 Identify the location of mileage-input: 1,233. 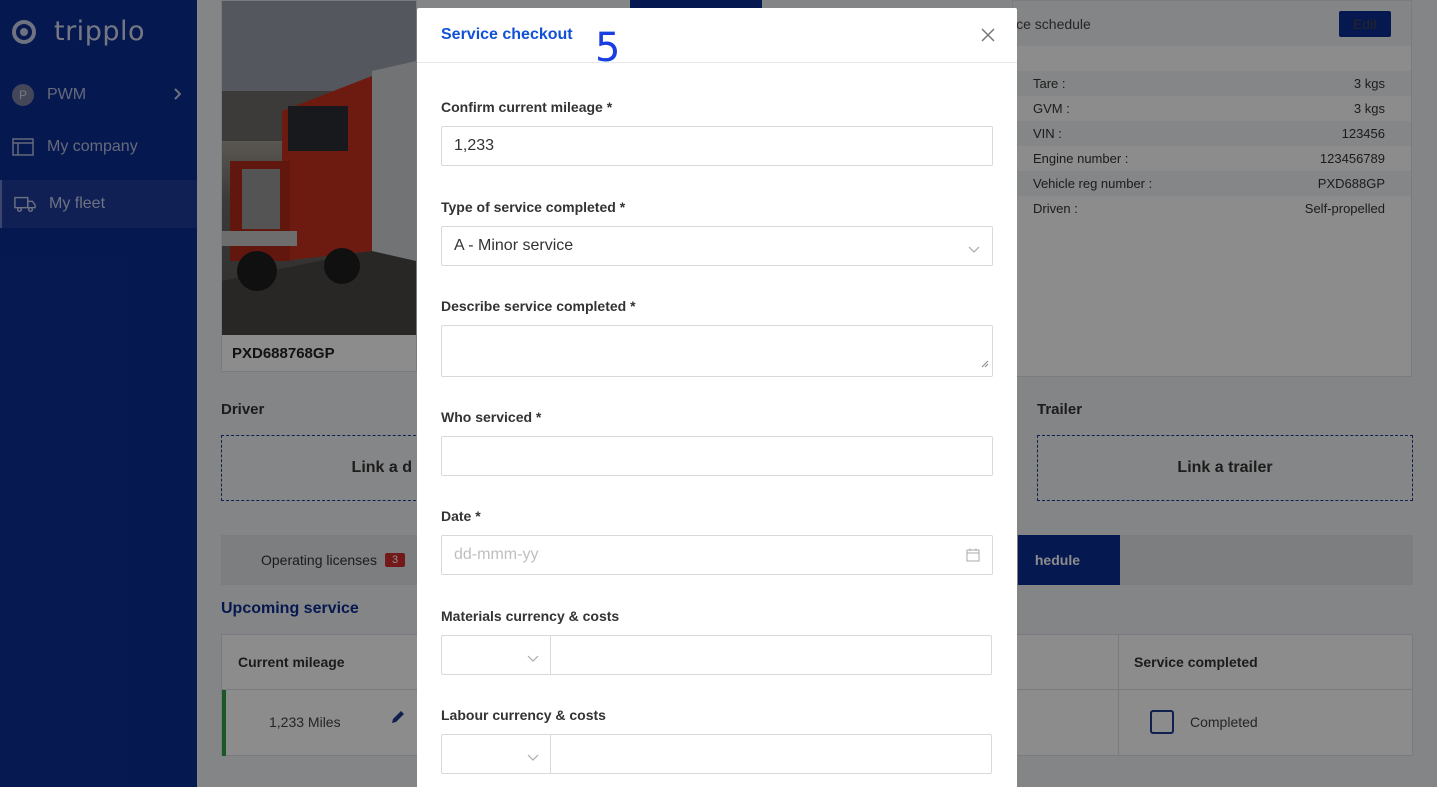
(717, 146).